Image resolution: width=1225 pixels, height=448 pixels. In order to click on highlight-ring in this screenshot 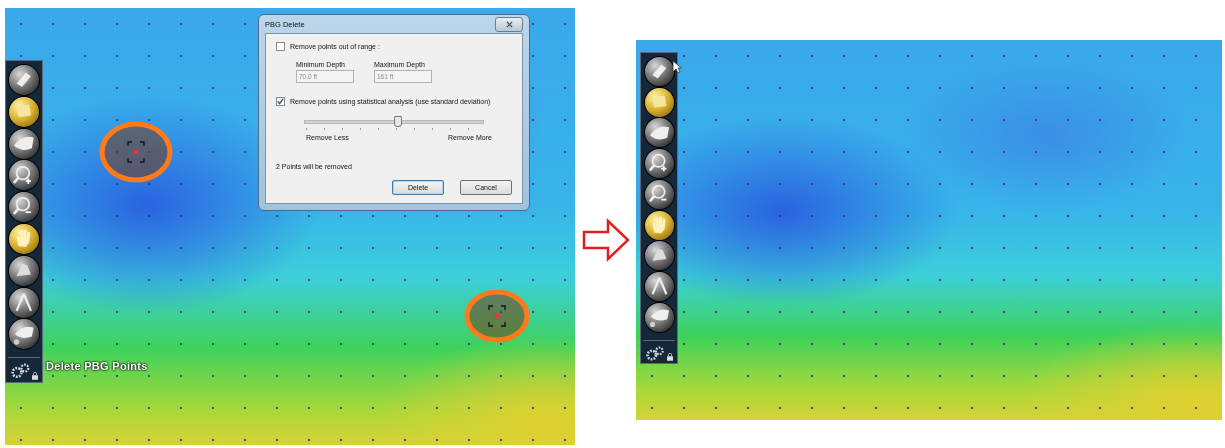, I will do `click(497, 316)`.